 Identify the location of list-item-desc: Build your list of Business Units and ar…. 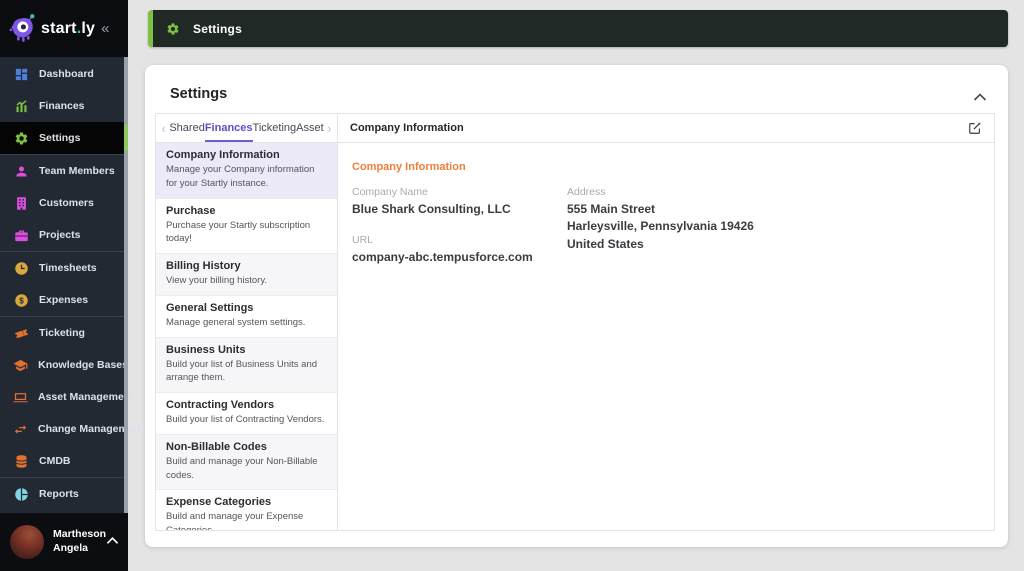
(242, 371).